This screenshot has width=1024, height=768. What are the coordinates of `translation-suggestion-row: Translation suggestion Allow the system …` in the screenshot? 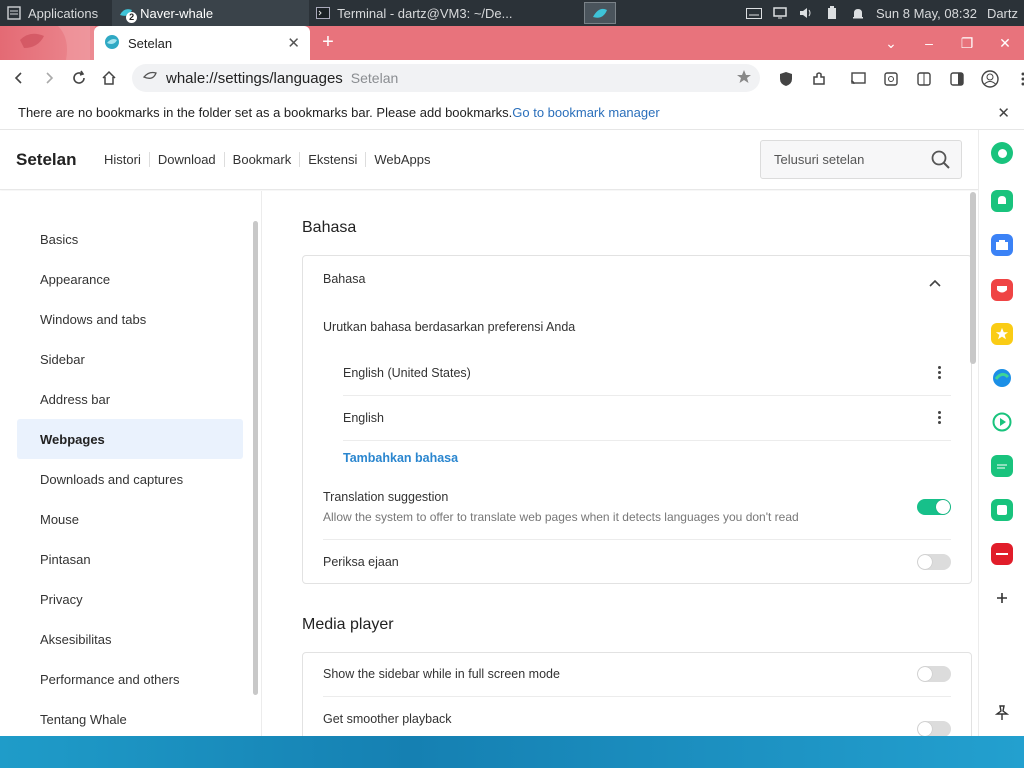 It's located at (637, 507).